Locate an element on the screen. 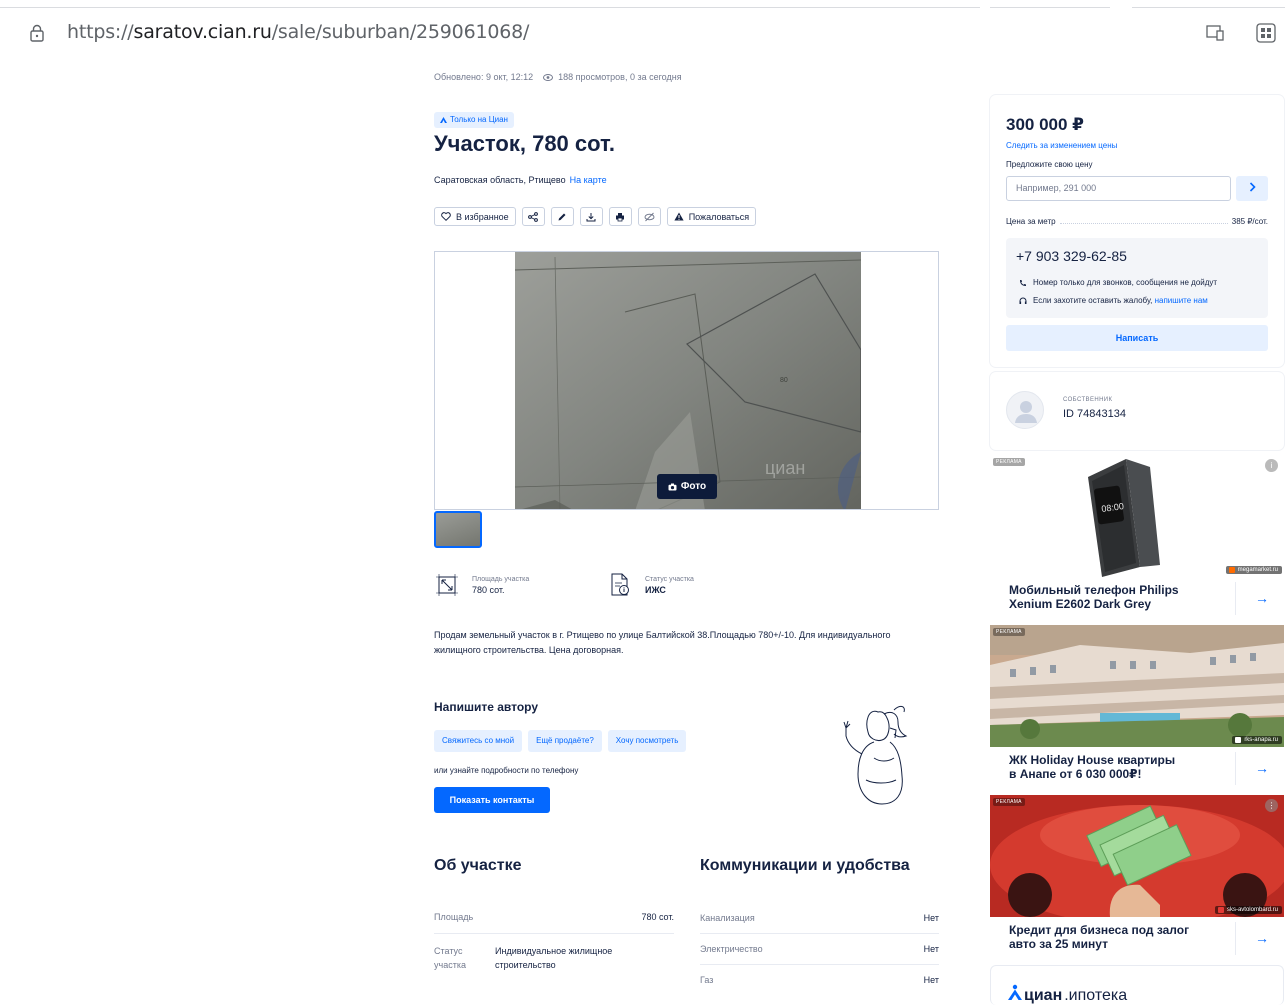  about-row-status-value: Индивидуальное жилищное строительство is located at coordinates (553, 958).